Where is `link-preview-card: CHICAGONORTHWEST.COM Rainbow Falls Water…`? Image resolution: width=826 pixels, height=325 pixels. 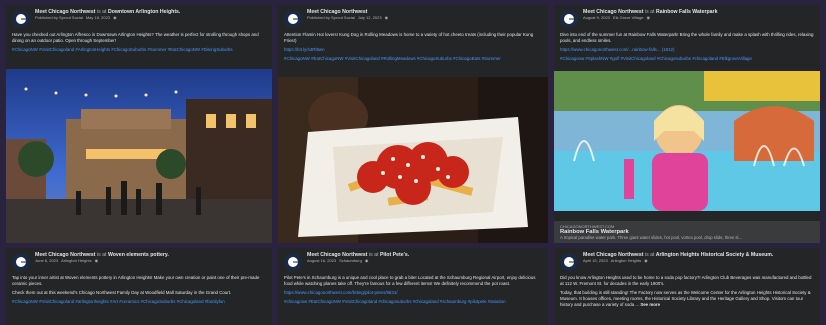 link-preview-card: CHICAGONORTHWEST.COM Rainbow Falls Water… is located at coordinates (687, 232).